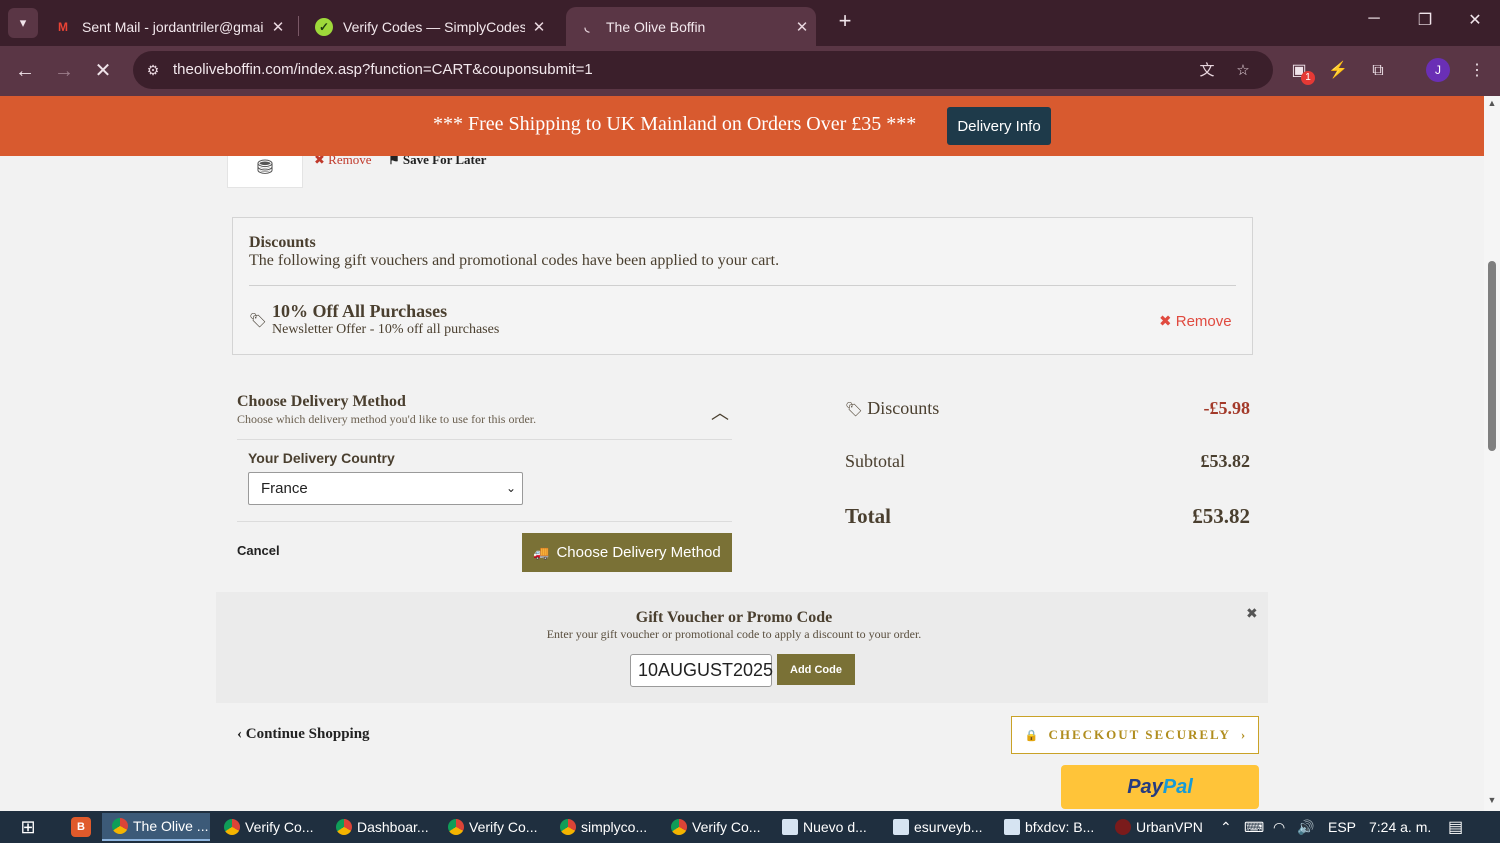  Describe the element at coordinates (1425, 20) in the screenshot. I see `restore-icon: ❐` at that location.